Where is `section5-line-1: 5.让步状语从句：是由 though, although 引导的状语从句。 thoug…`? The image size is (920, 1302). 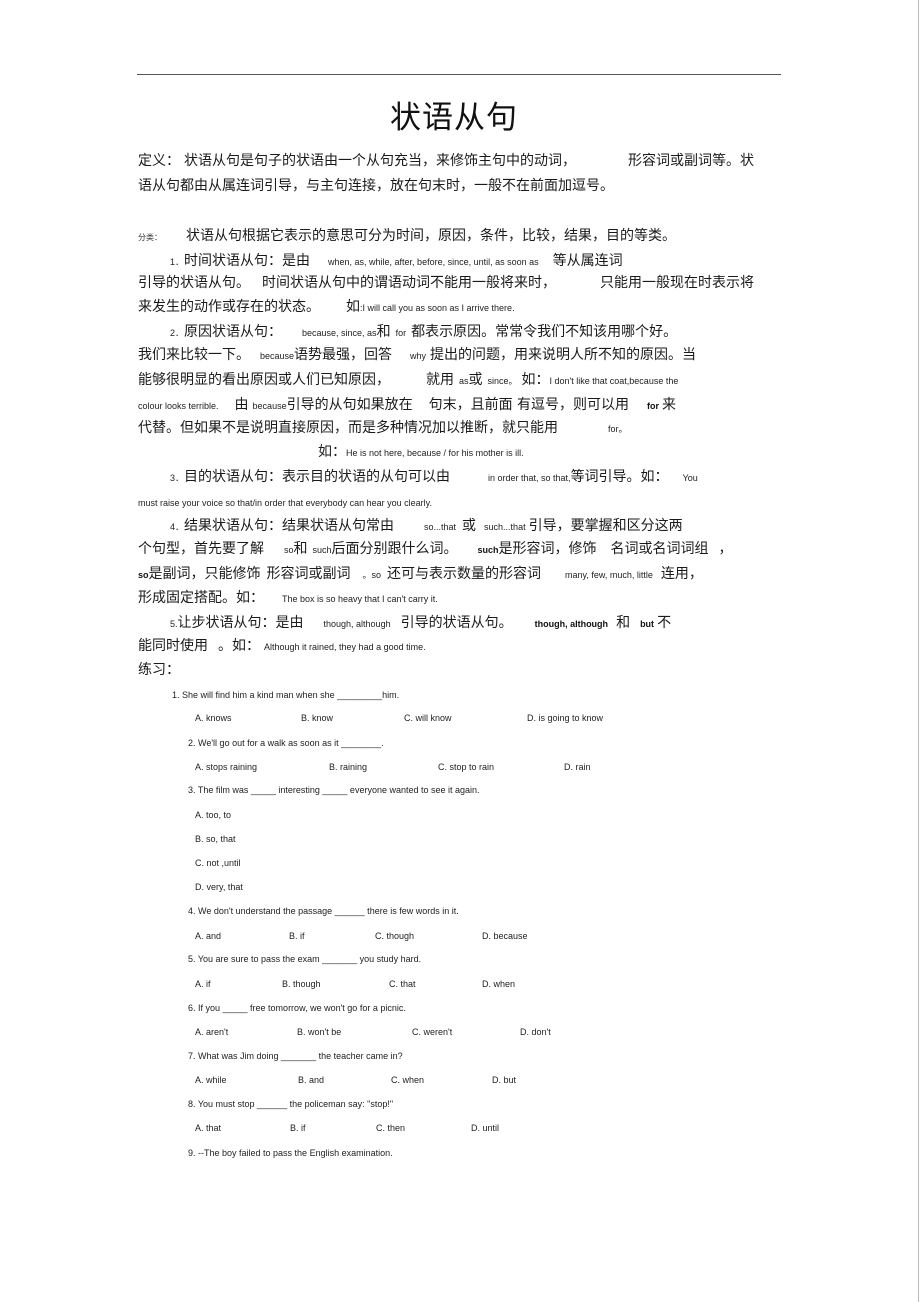
section5-line-1: 5.让步状语从句：是由 though, although 引导的状语从句。 thoug… is located at coordinates (421, 623).